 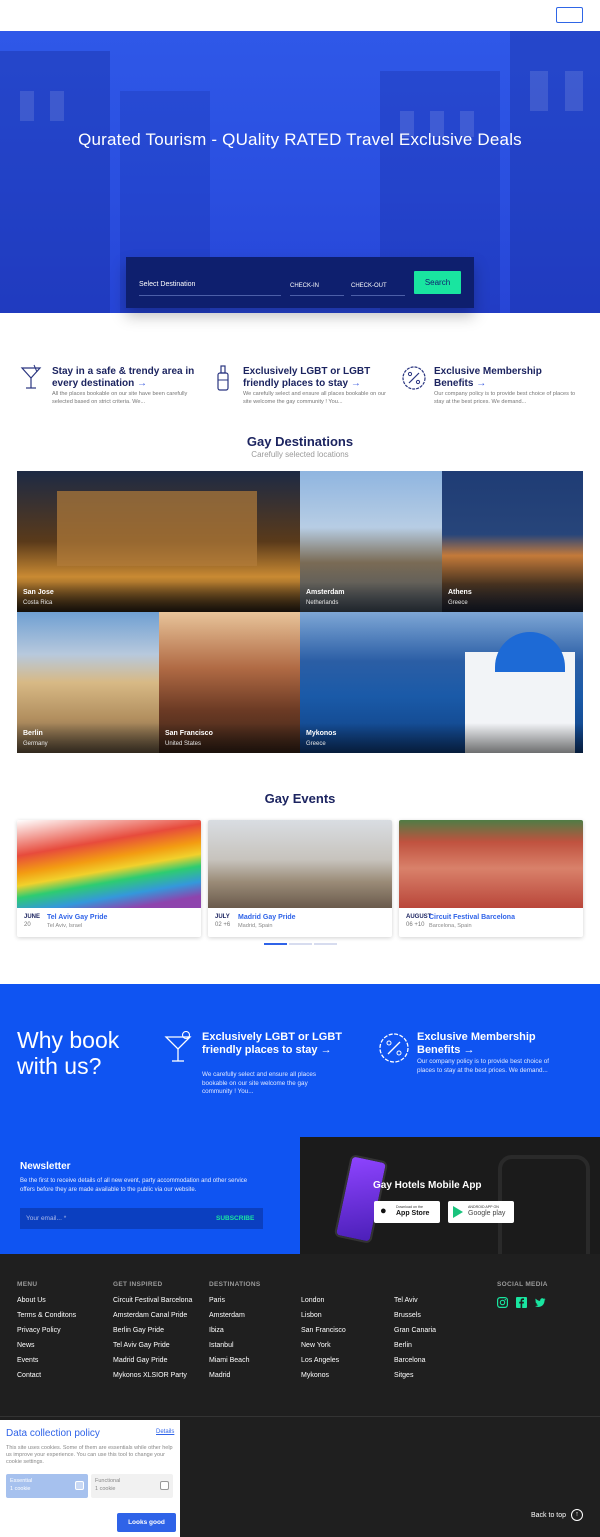 What do you see at coordinates (68, 1053) in the screenshot?
I see `why-title: Why book with us?` at bounding box center [68, 1053].